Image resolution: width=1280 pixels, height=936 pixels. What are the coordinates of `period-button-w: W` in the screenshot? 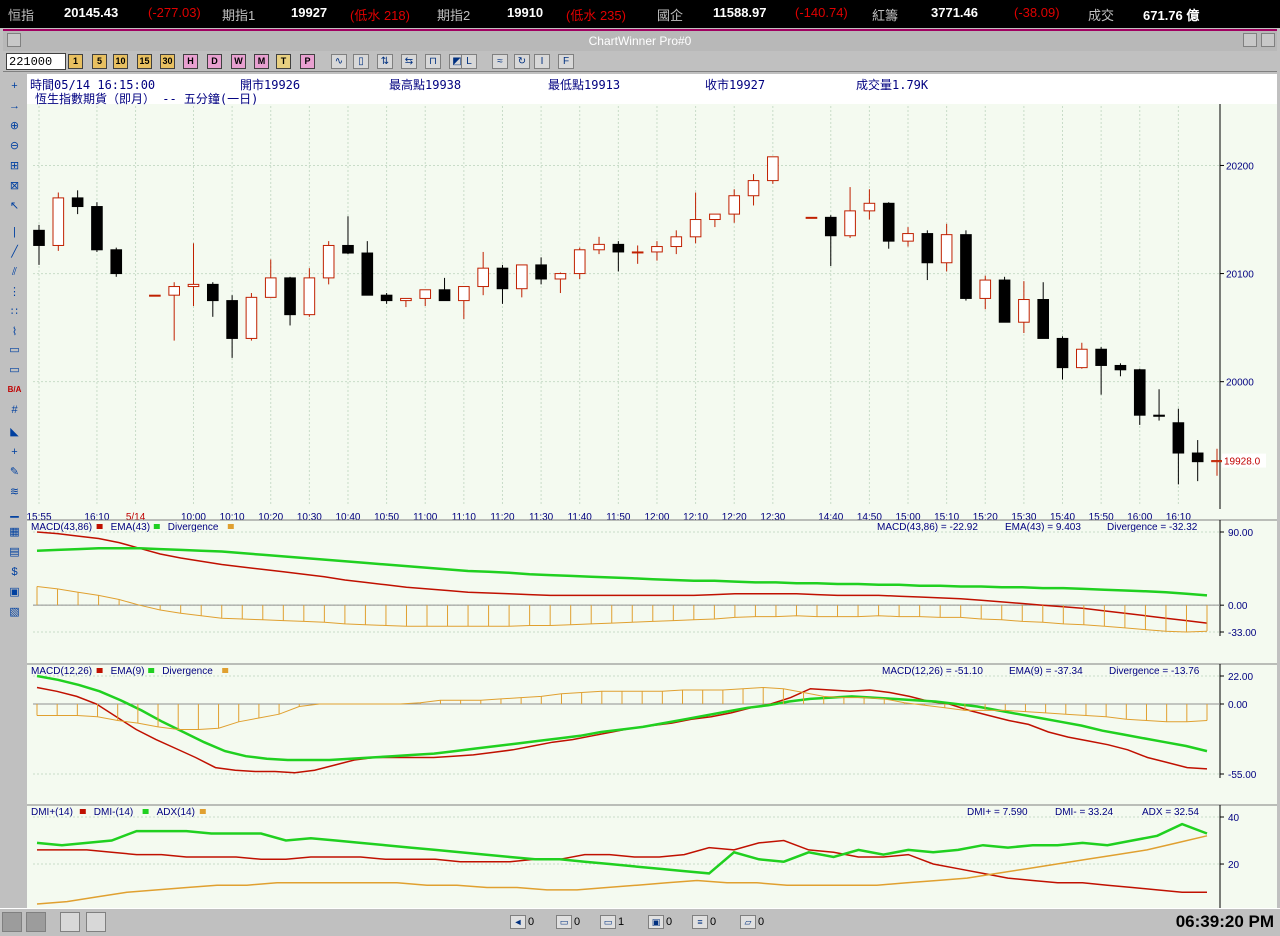 It's located at (238, 61).